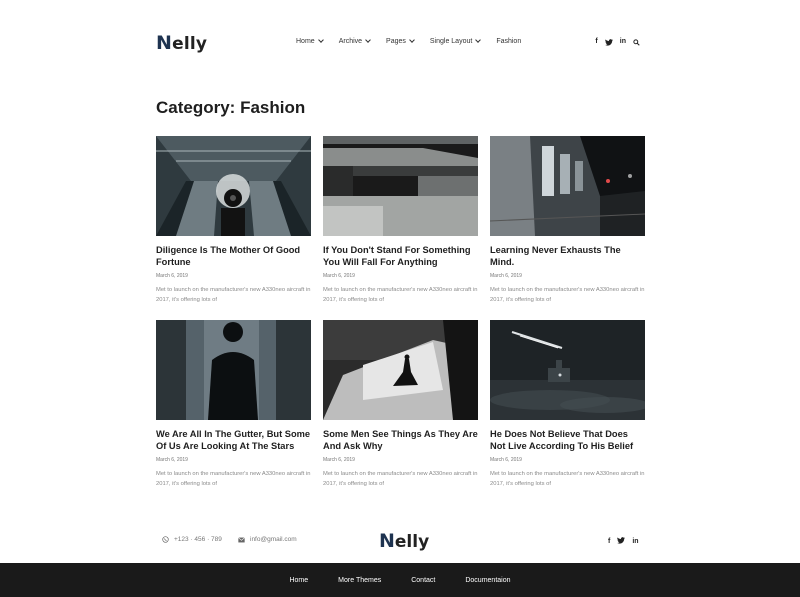 Image resolution: width=800 pixels, height=597 pixels. Describe the element at coordinates (231, 107) in the screenshot. I see `page-title: Category: Fashion` at that location.